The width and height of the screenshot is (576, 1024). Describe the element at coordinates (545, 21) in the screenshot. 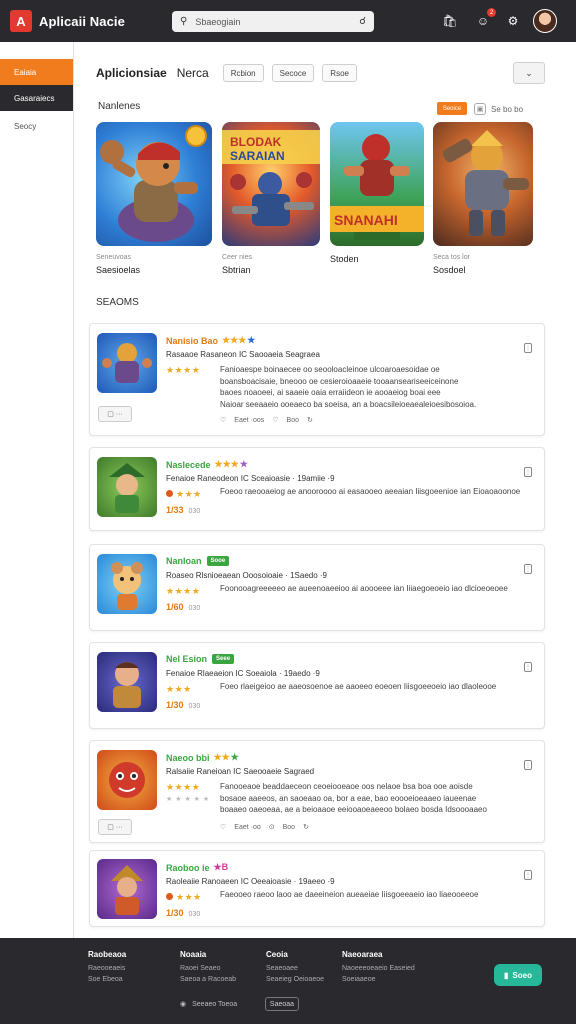

I see `avatar` at that location.